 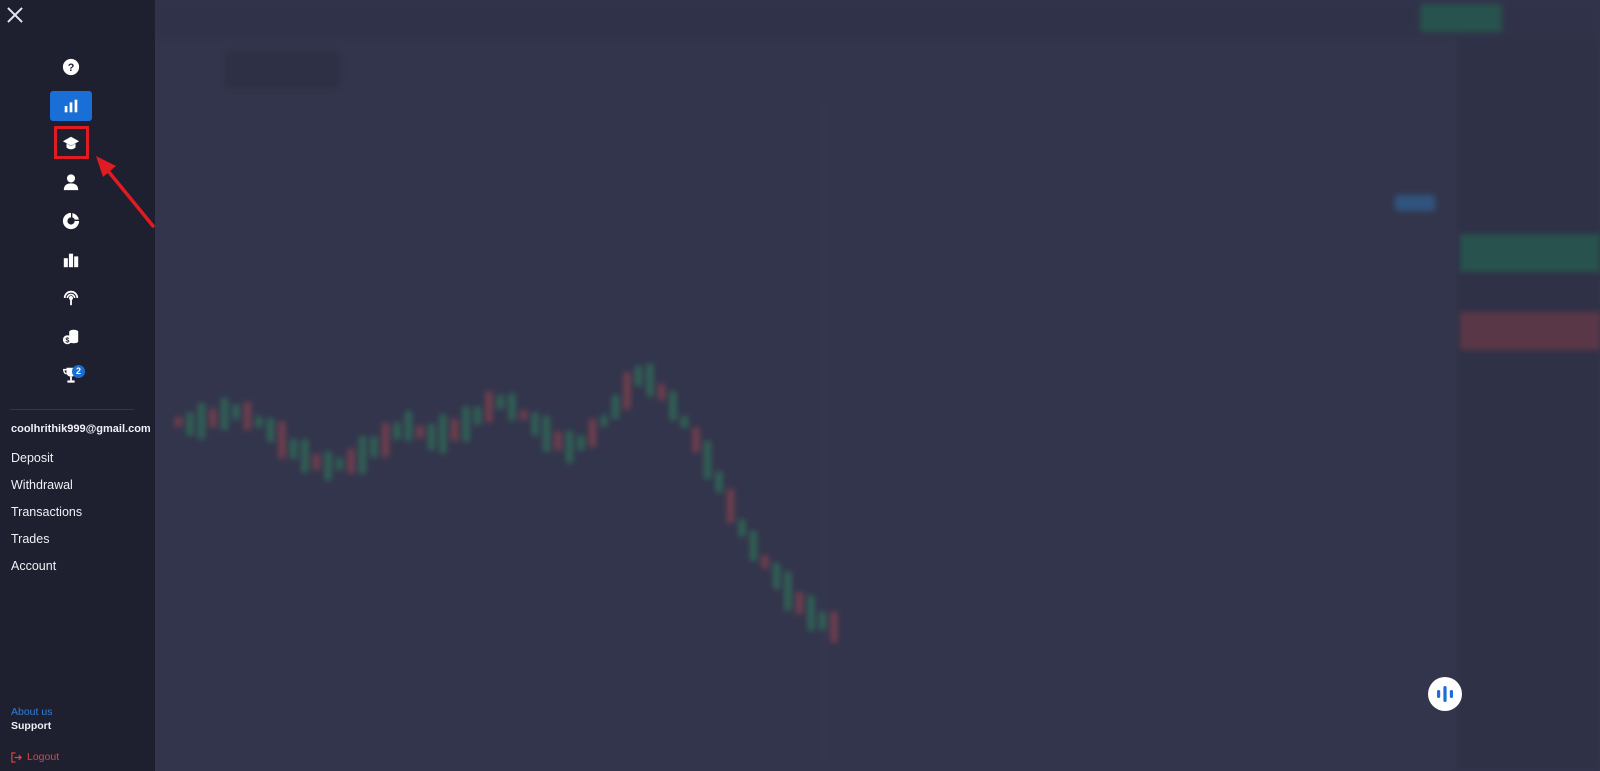 What do you see at coordinates (32, 458) in the screenshot?
I see `menu-deposit: Deposit` at bounding box center [32, 458].